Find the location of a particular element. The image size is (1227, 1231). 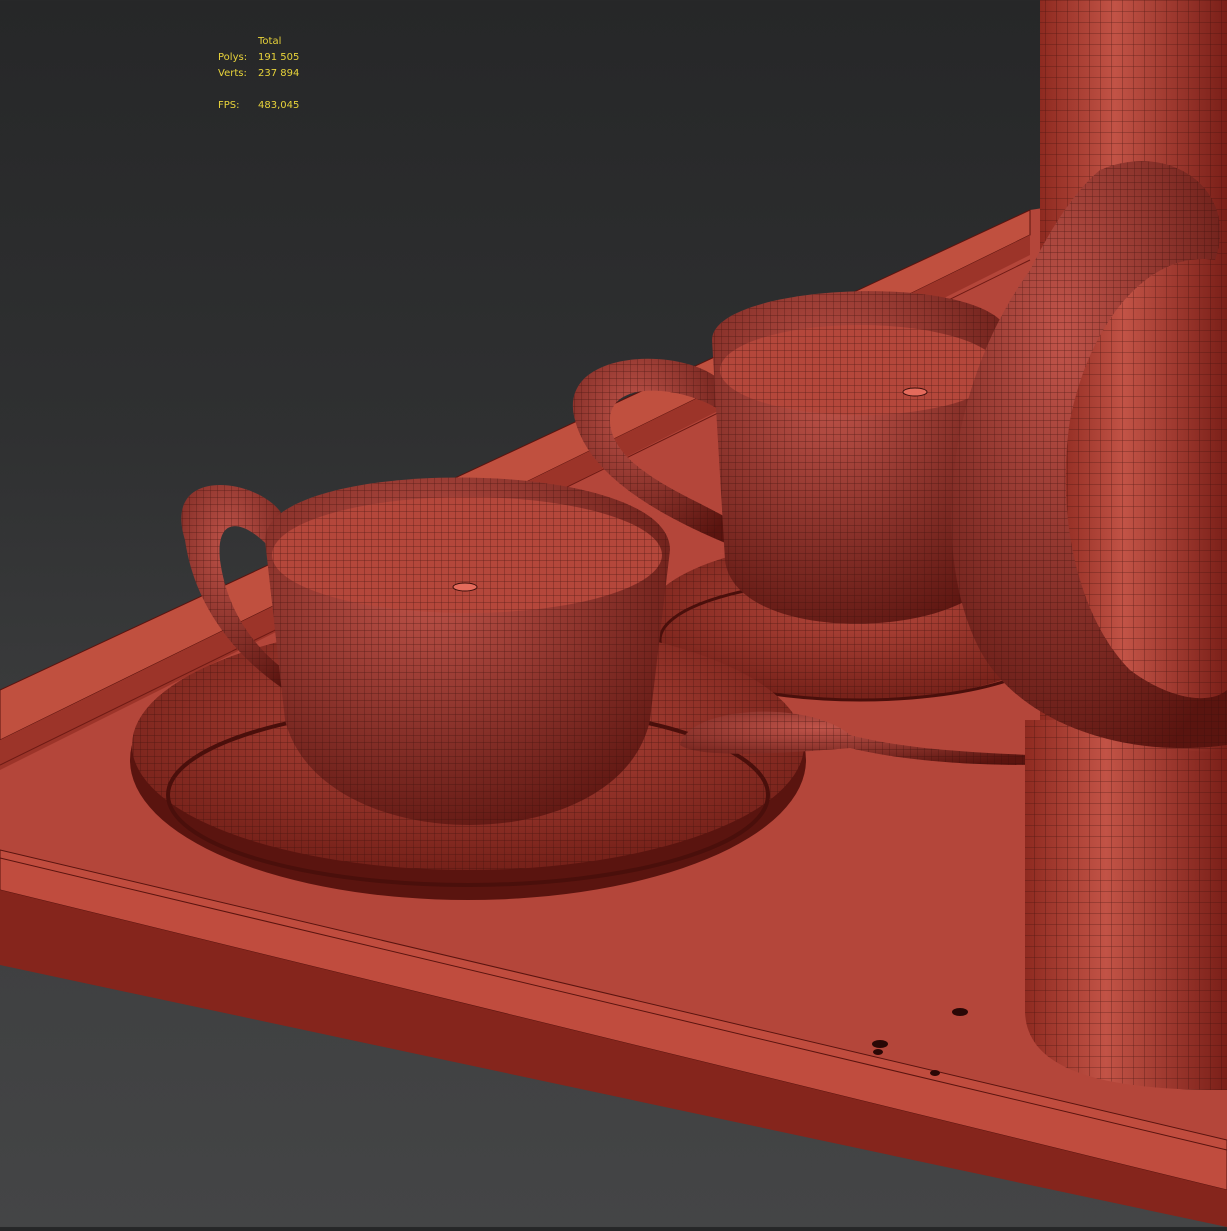

stats-spacer is located at coordinates (238, 42).